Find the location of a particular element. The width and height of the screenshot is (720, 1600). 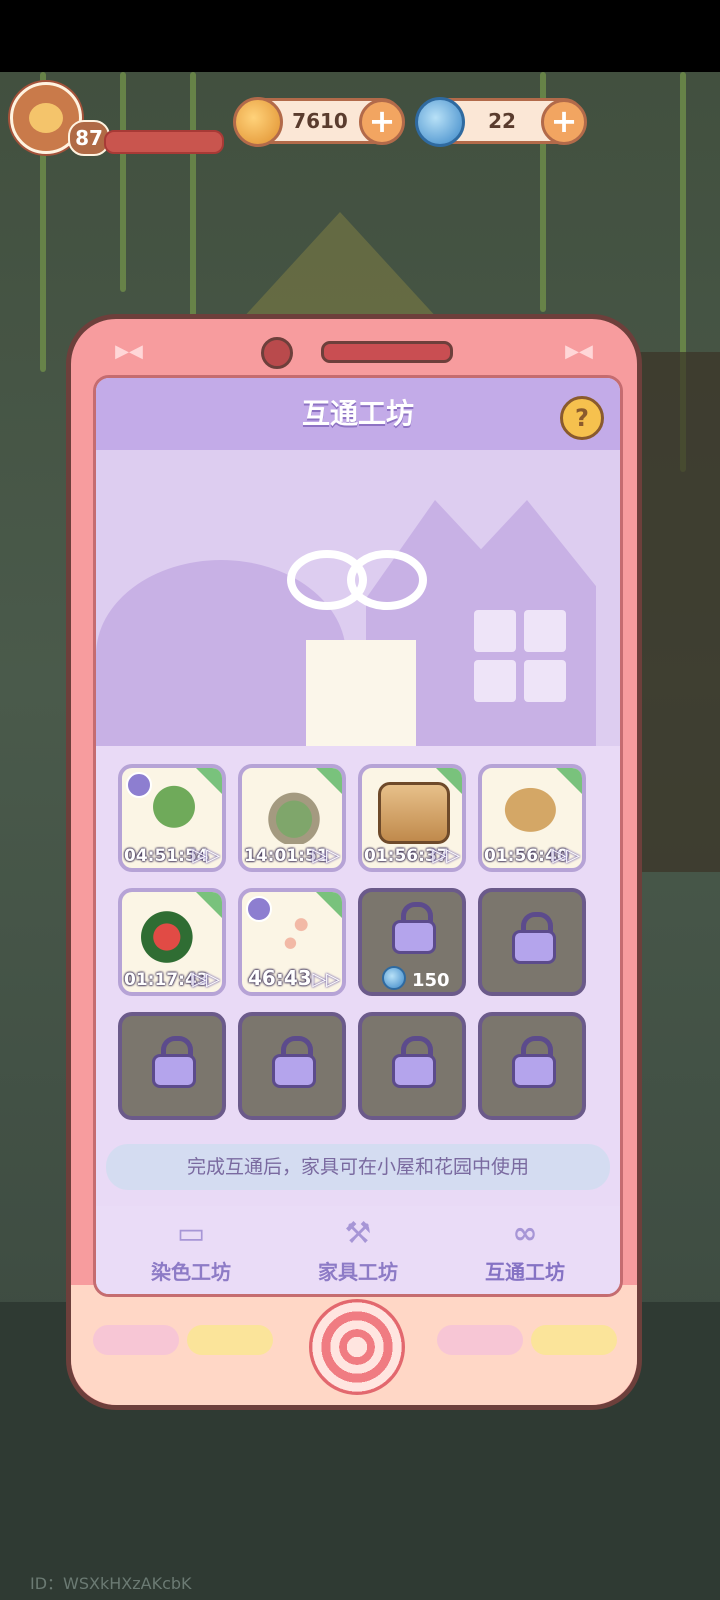

help-button: ? is located at coordinates (582, 418).